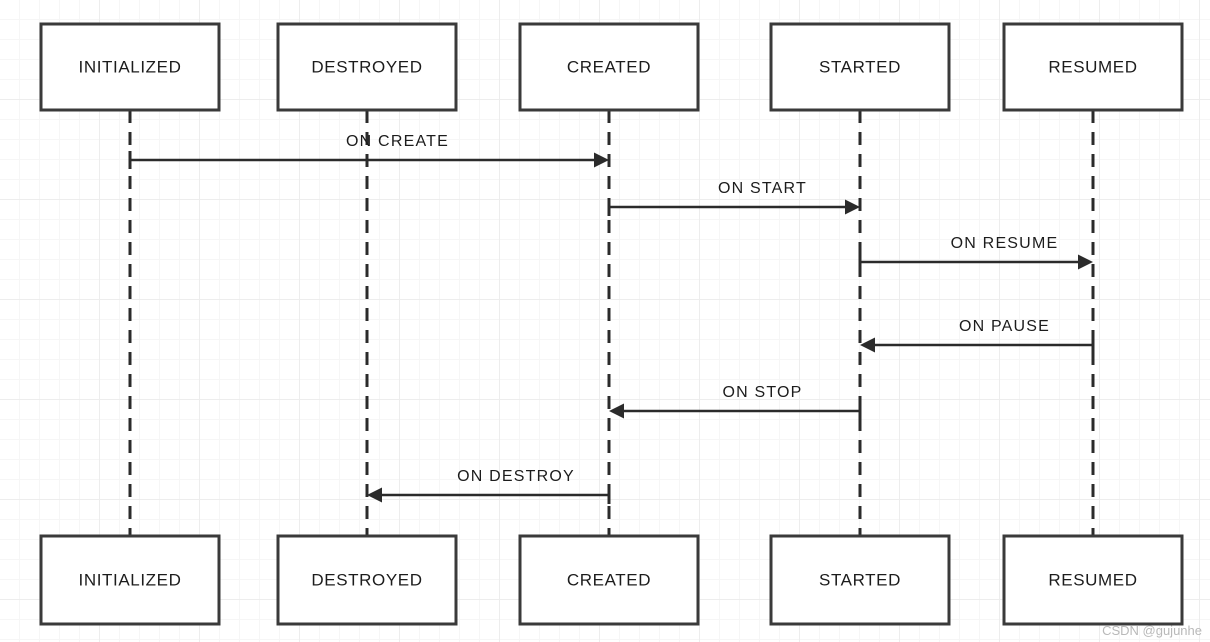 The height and width of the screenshot is (642, 1210). I want to click on participant-box-top-created: CREATED, so click(609, 67).